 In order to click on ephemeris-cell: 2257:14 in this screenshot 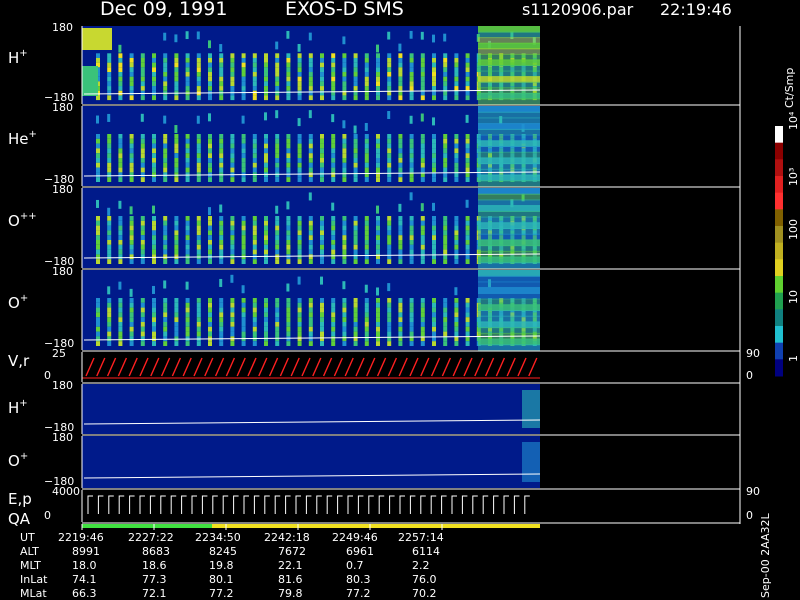, I will do `click(421, 537)`.